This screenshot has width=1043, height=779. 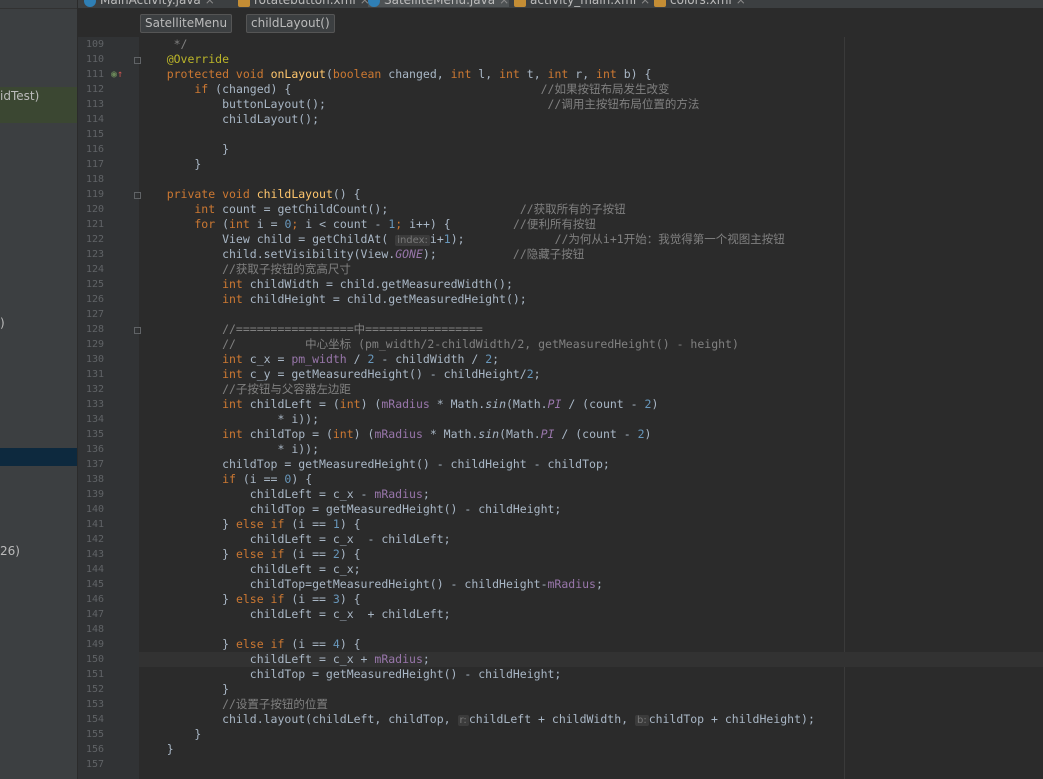 I want to click on line-number: 133, so click(x=94, y=404).